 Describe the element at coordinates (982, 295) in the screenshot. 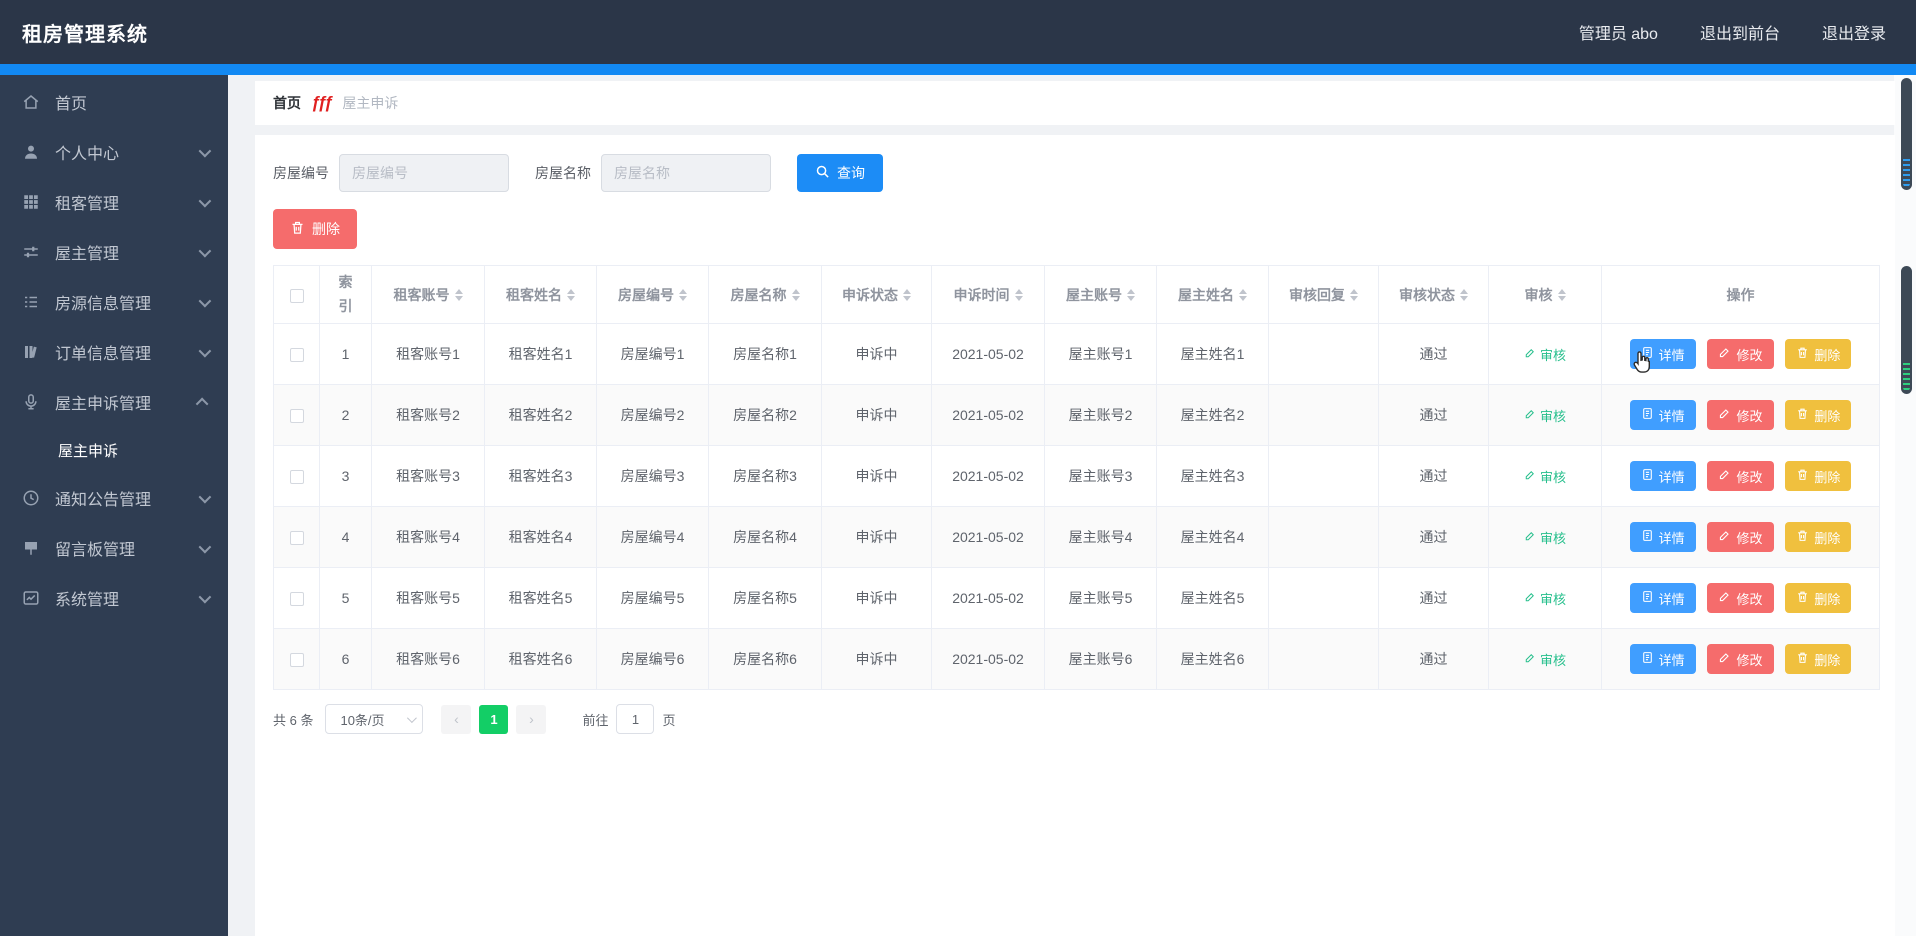

I see `column-header: 申诉时间` at that location.